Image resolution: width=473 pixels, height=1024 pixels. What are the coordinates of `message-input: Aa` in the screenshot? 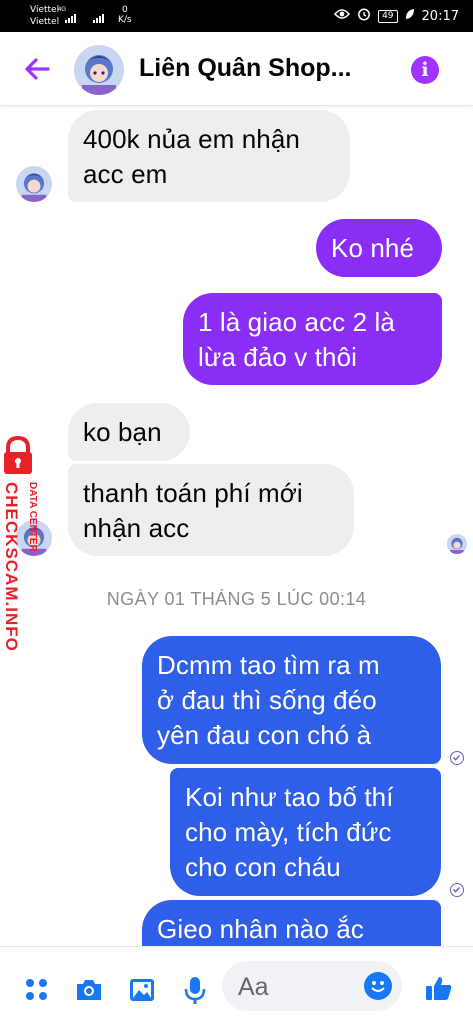 It's located at (312, 986).